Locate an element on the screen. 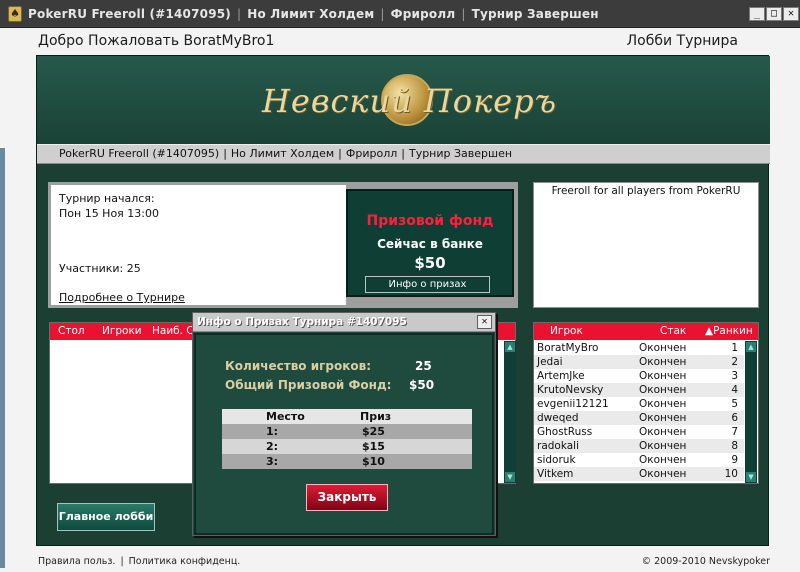 This screenshot has height=572, width=800. strip-game-type: Но Лимит Холдем is located at coordinates (282, 153).